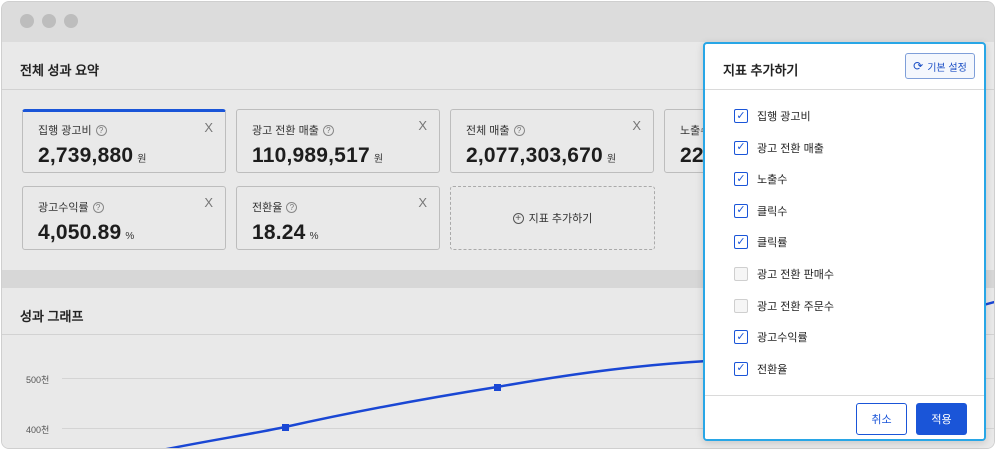  Describe the element at coordinates (790, 148) in the screenshot. I see `metric-option-label: 광고 전환 매출` at that location.